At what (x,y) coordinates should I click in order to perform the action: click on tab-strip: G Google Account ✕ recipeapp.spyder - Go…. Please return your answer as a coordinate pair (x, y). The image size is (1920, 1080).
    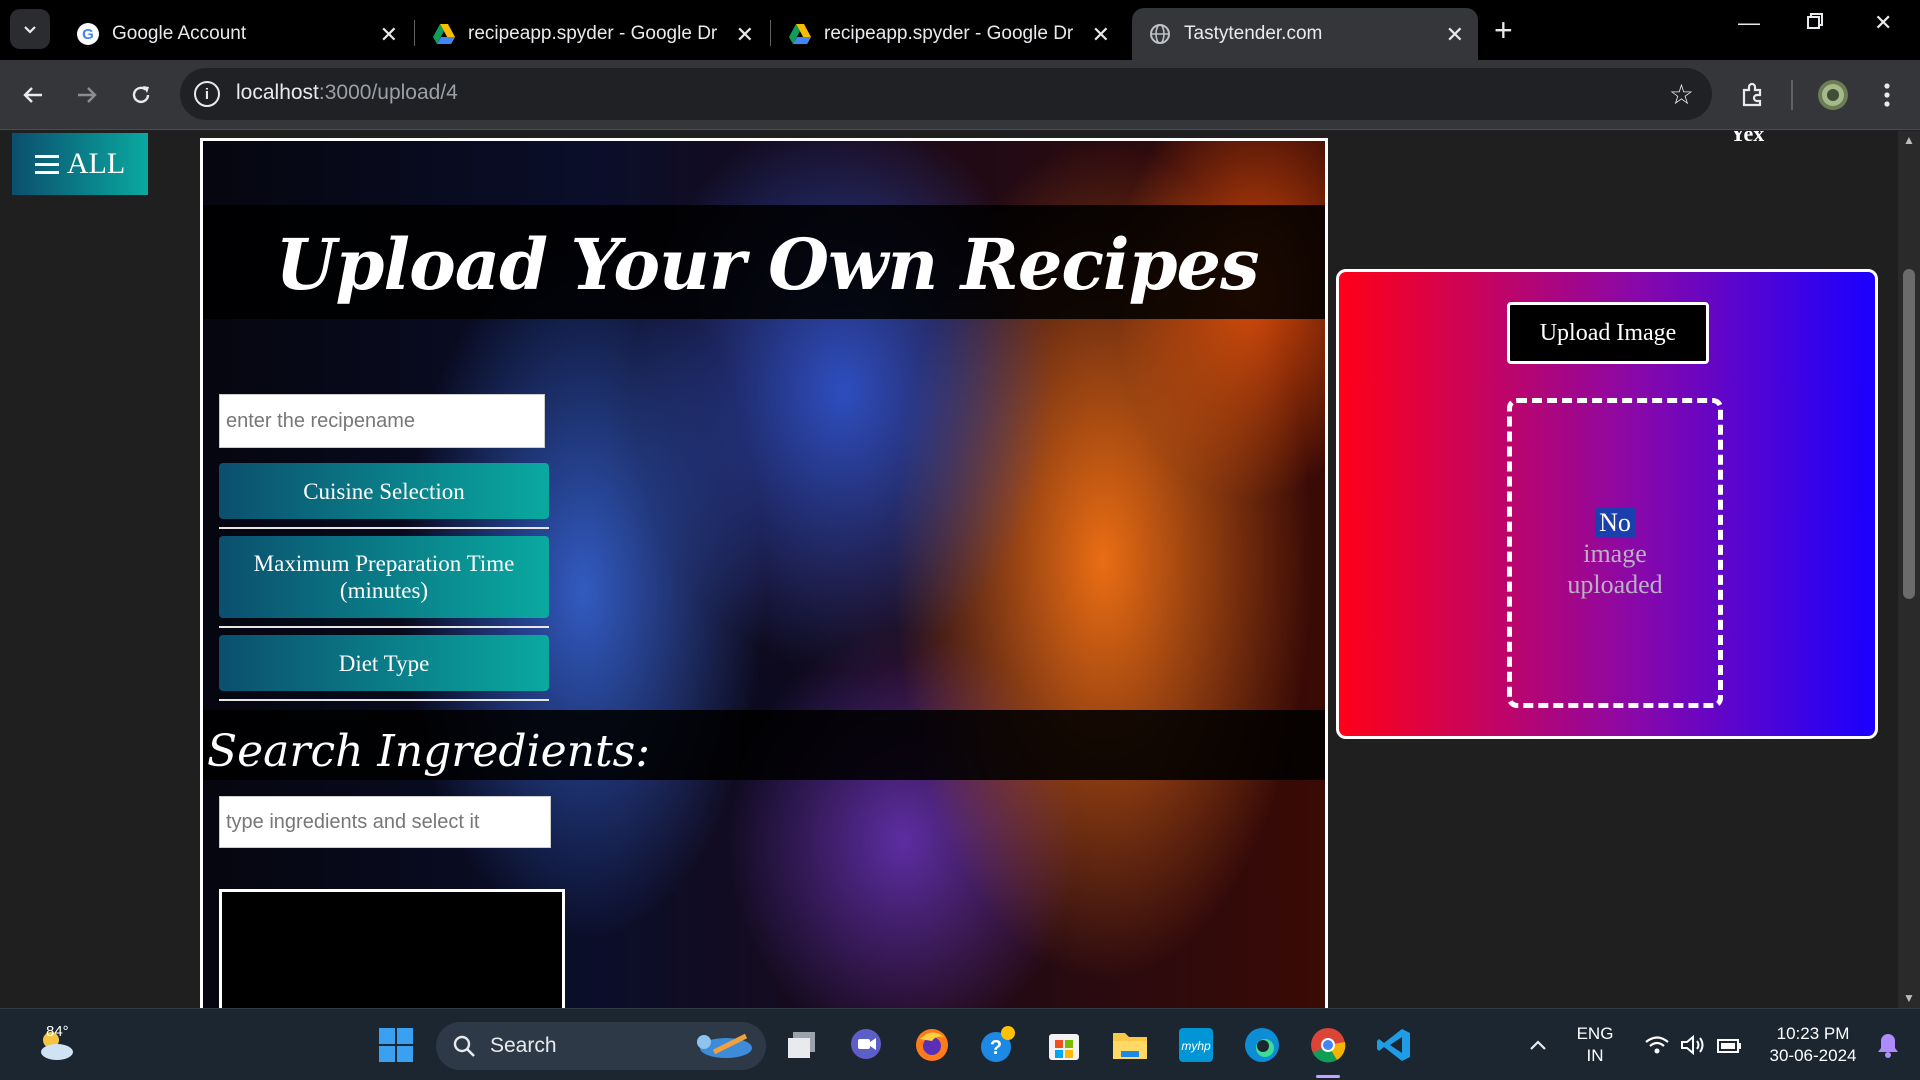
    Looking at the image, I should click on (960, 30).